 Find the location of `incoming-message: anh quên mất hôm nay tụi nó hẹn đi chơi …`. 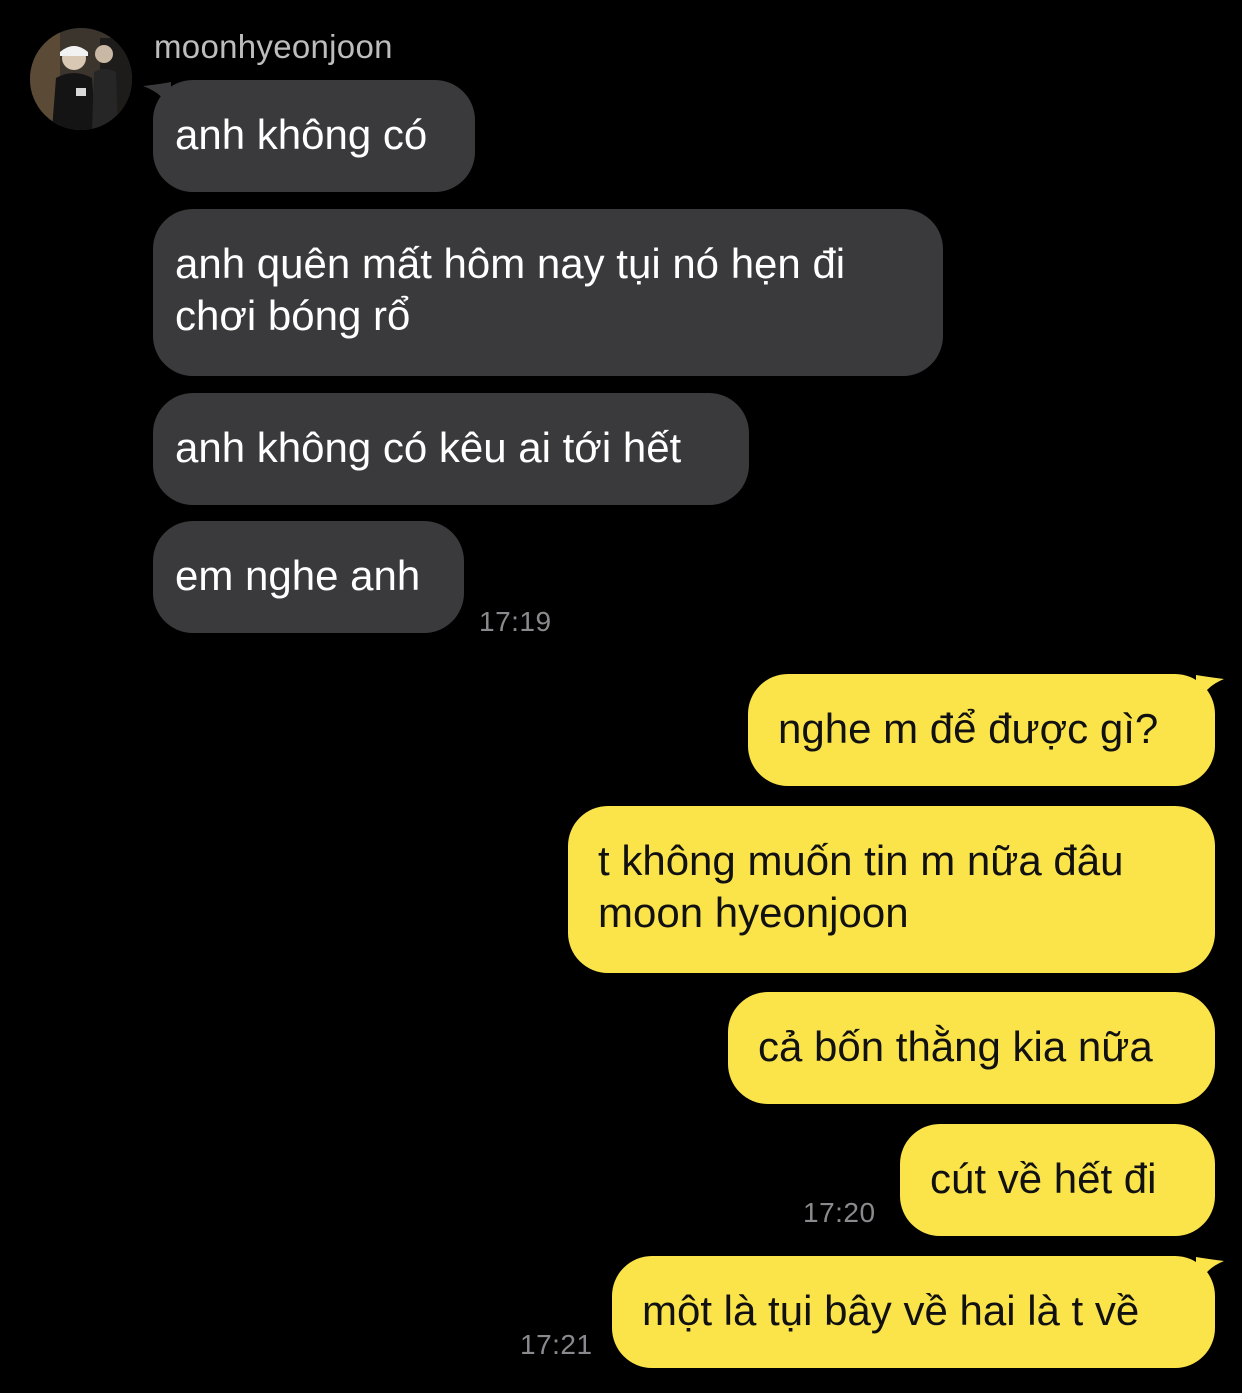

incoming-message: anh quên mất hôm nay tụi nó hẹn đi chơi … is located at coordinates (548, 292).